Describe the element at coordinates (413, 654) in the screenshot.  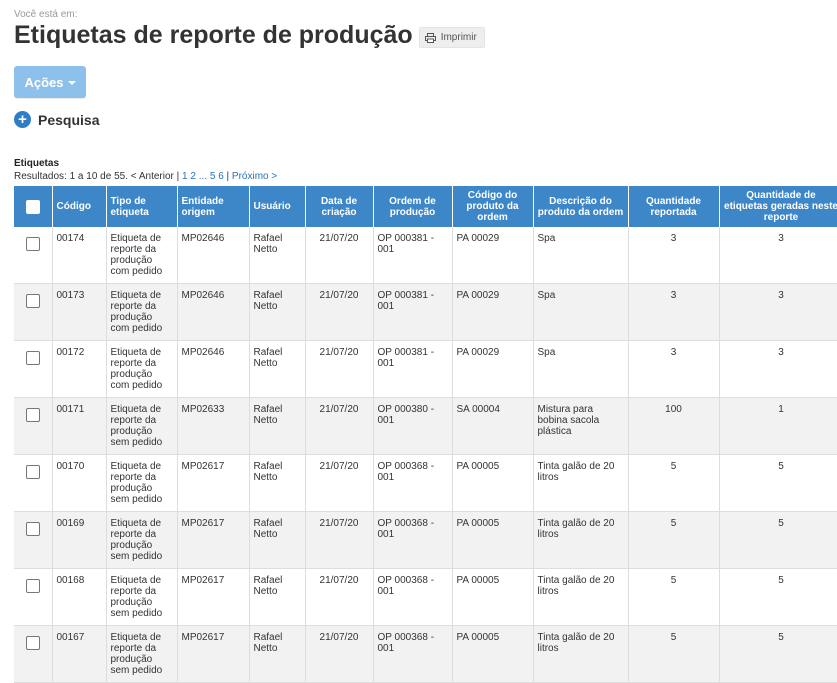
I see `cell-ordem: OP 000368 - 001` at that location.